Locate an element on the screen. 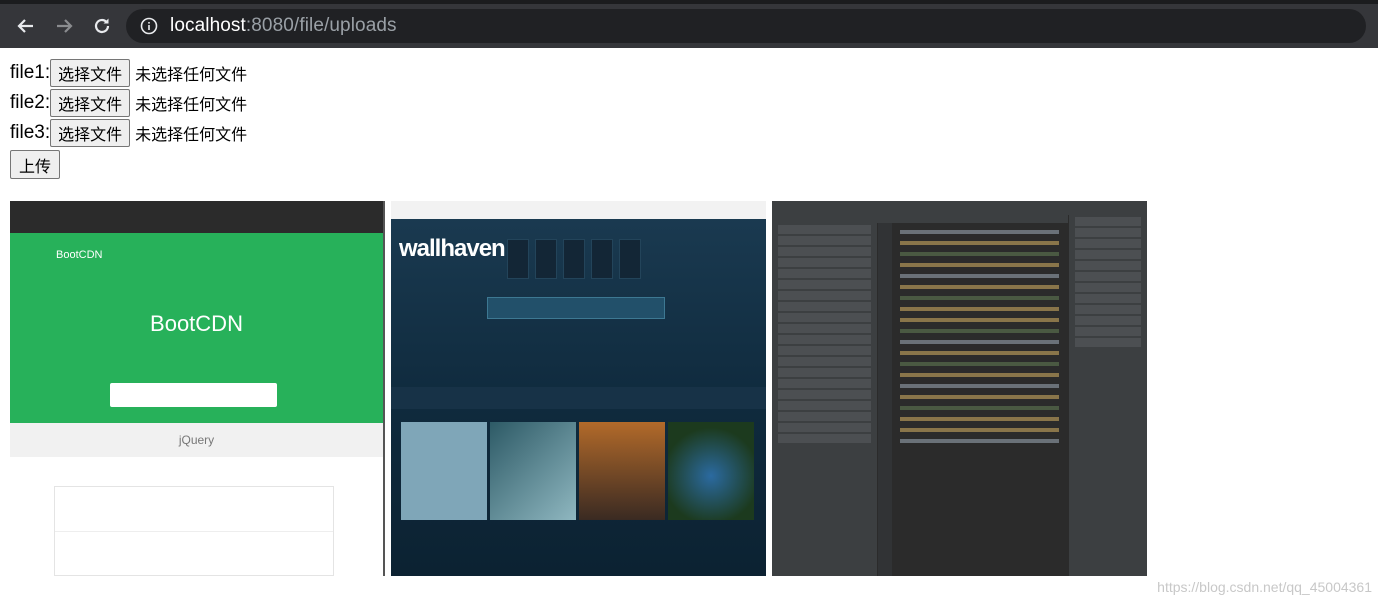 The width and height of the screenshot is (1378, 605). thumb-logo-strip: jQuery is located at coordinates (196, 440).